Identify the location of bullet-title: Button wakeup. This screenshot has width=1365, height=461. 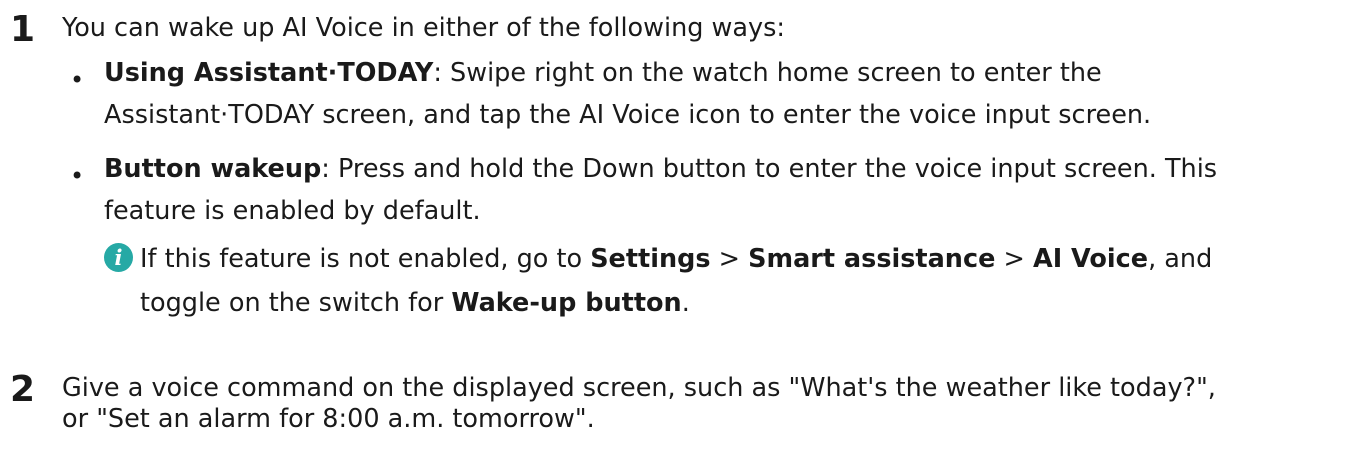
(213, 169).